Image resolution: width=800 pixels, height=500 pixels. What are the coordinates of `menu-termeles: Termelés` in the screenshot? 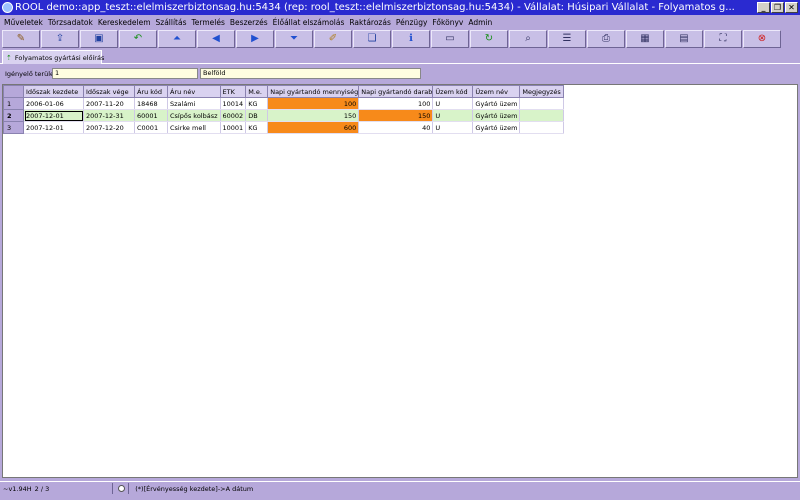 It's located at (208, 22).